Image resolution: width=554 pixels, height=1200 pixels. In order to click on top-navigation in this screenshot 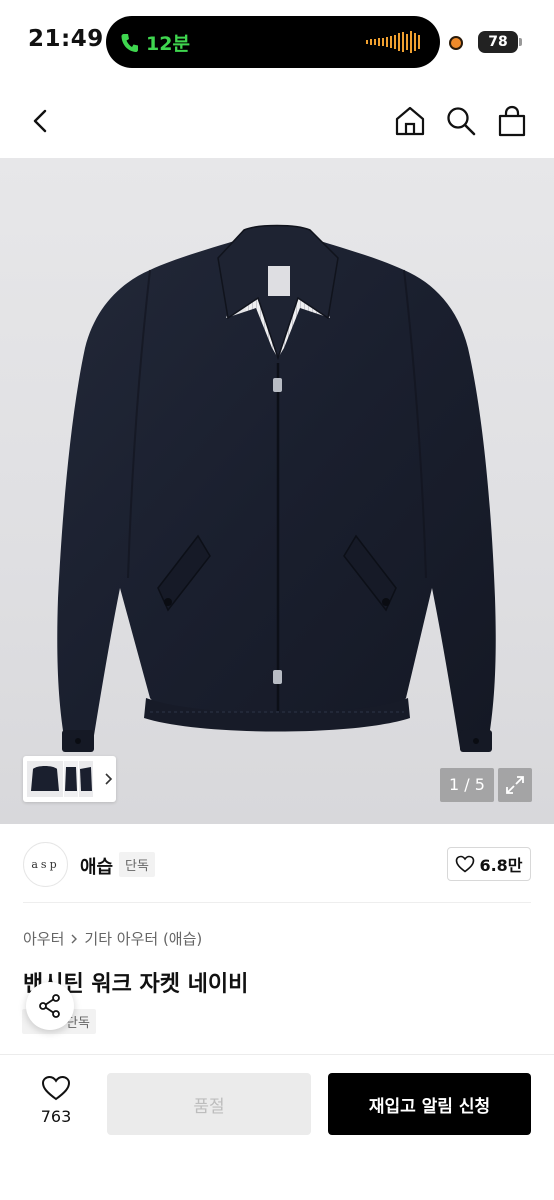, I will do `click(277, 121)`.